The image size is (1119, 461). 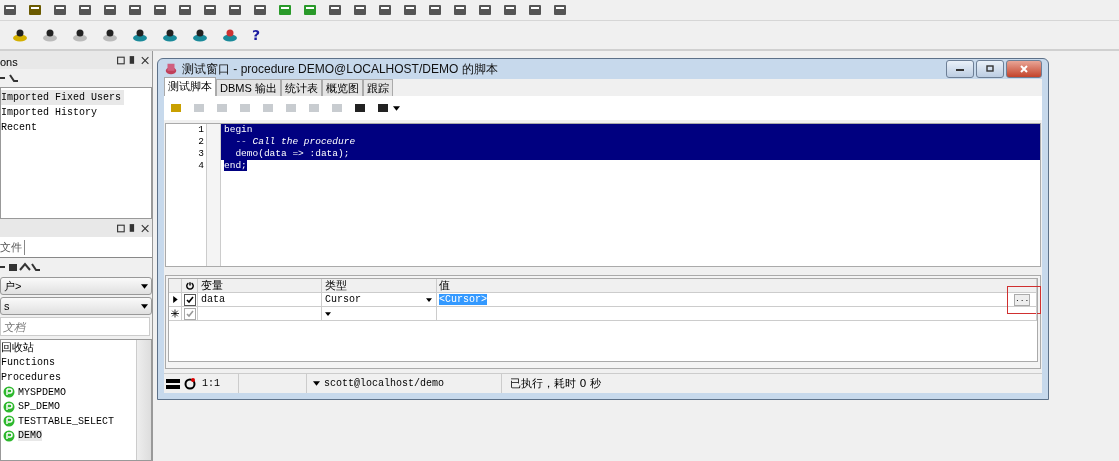 What do you see at coordinates (30, 436) in the screenshot?
I see `tree-item: DEMO` at bounding box center [30, 436].